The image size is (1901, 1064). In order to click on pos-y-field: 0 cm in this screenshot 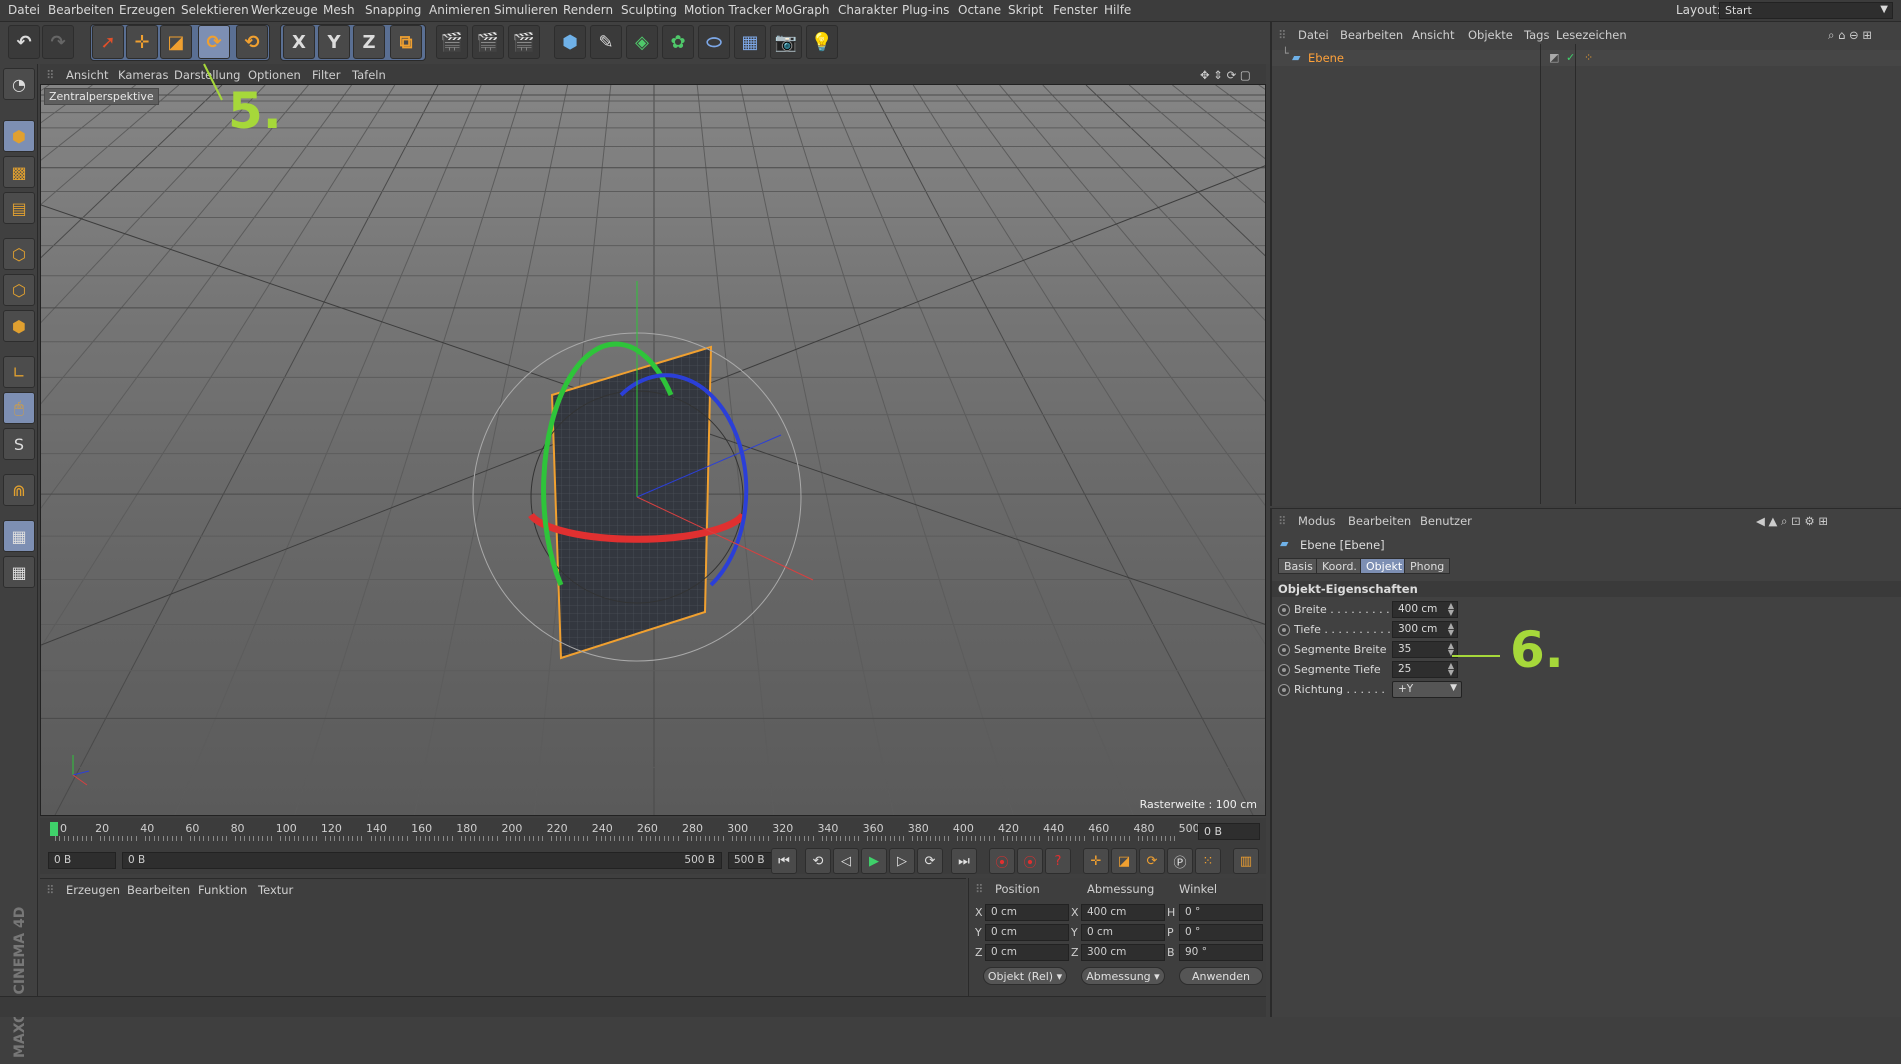, I will do `click(1027, 932)`.